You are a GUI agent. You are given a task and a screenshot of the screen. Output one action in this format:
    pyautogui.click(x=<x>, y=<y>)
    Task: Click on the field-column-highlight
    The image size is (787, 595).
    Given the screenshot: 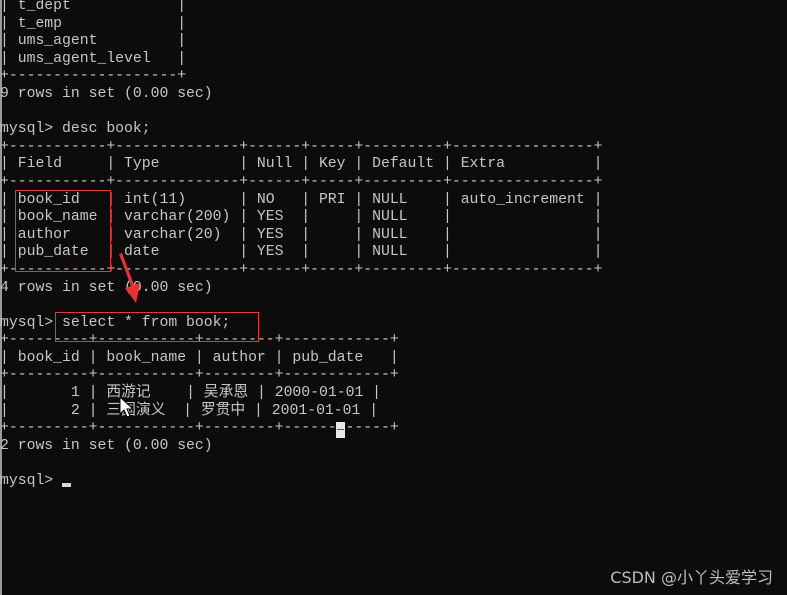 What is the action you would take?
    pyautogui.click(x=63, y=231)
    